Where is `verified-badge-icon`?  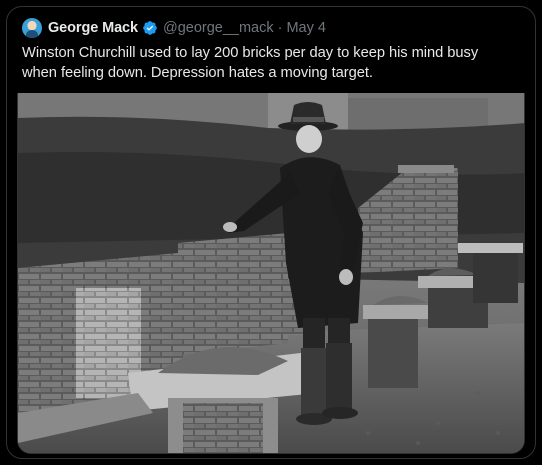
verified-badge-icon is located at coordinates (150, 28).